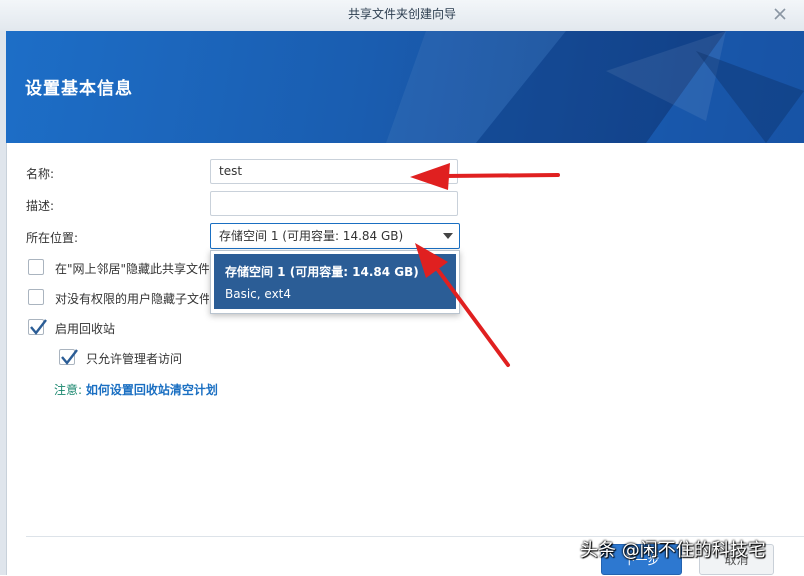  I want to click on name-label: 名称:, so click(40, 174).